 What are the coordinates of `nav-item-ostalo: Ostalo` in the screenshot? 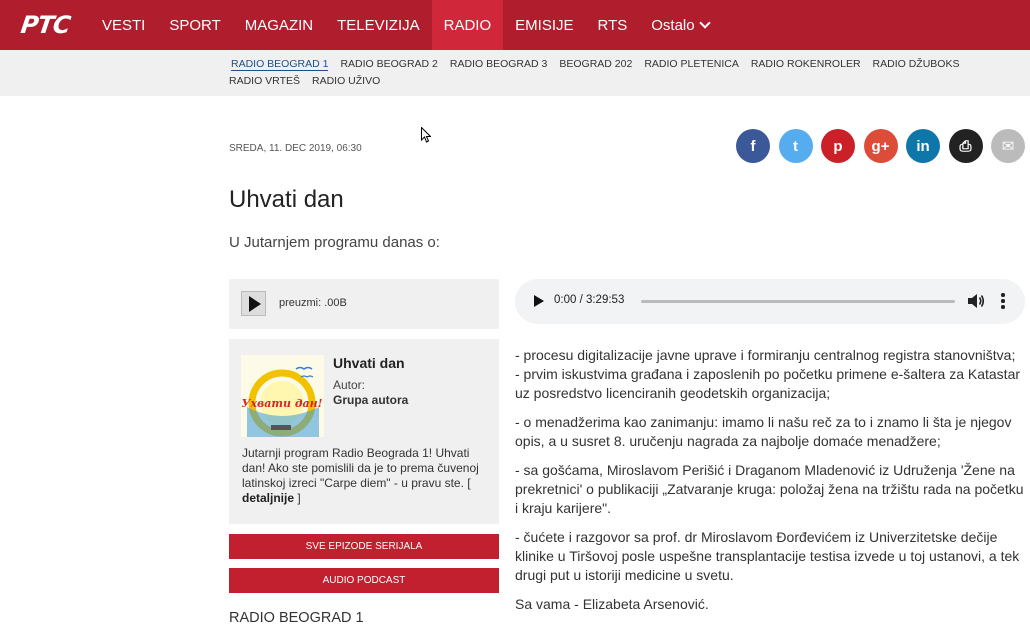 It's located at (679, 25).